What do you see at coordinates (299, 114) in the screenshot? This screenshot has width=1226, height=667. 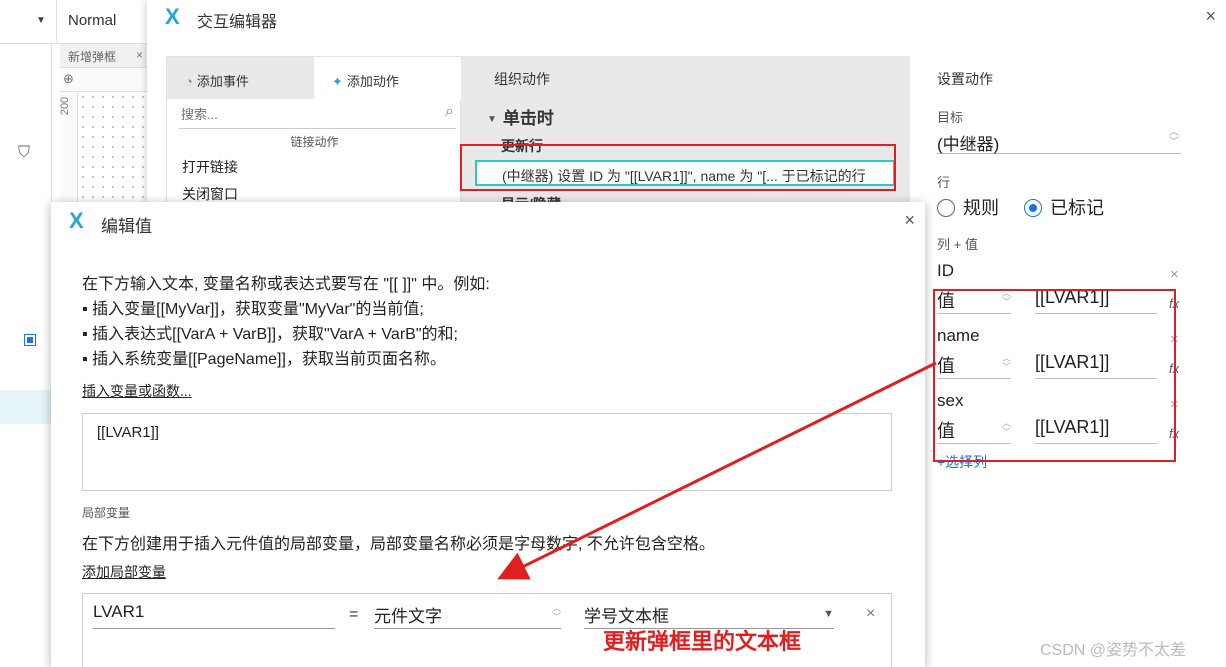 I see `search-input` at bounding box center [299, 114].